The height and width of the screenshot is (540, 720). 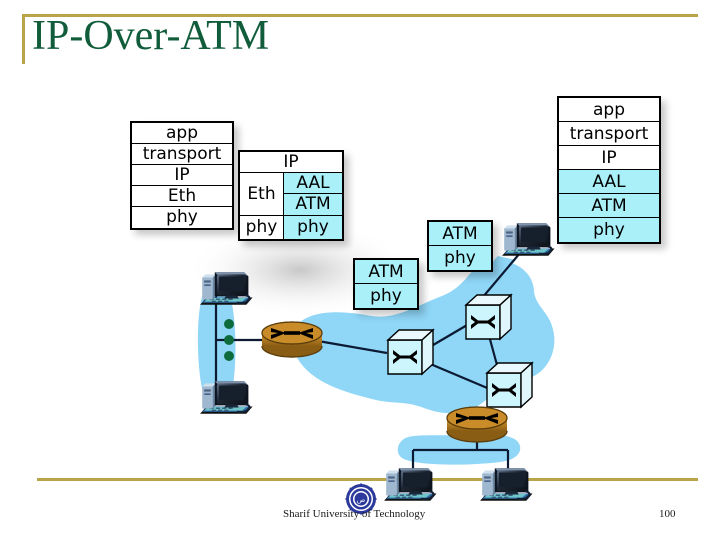 I want to click on host-left-protocol-stack: app transport IP Eth phy, so click(x=182, y=175).